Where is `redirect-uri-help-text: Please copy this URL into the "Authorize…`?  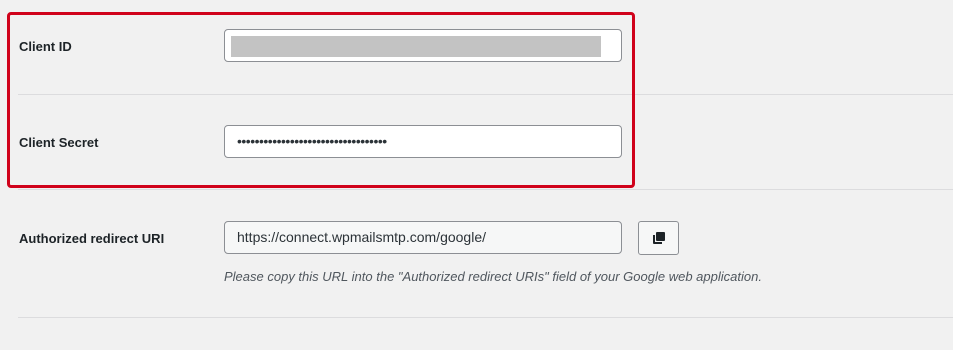 redirect-uri-help-text: Please copy this URL into the "Authorize… is located at coordinates (493, 276).